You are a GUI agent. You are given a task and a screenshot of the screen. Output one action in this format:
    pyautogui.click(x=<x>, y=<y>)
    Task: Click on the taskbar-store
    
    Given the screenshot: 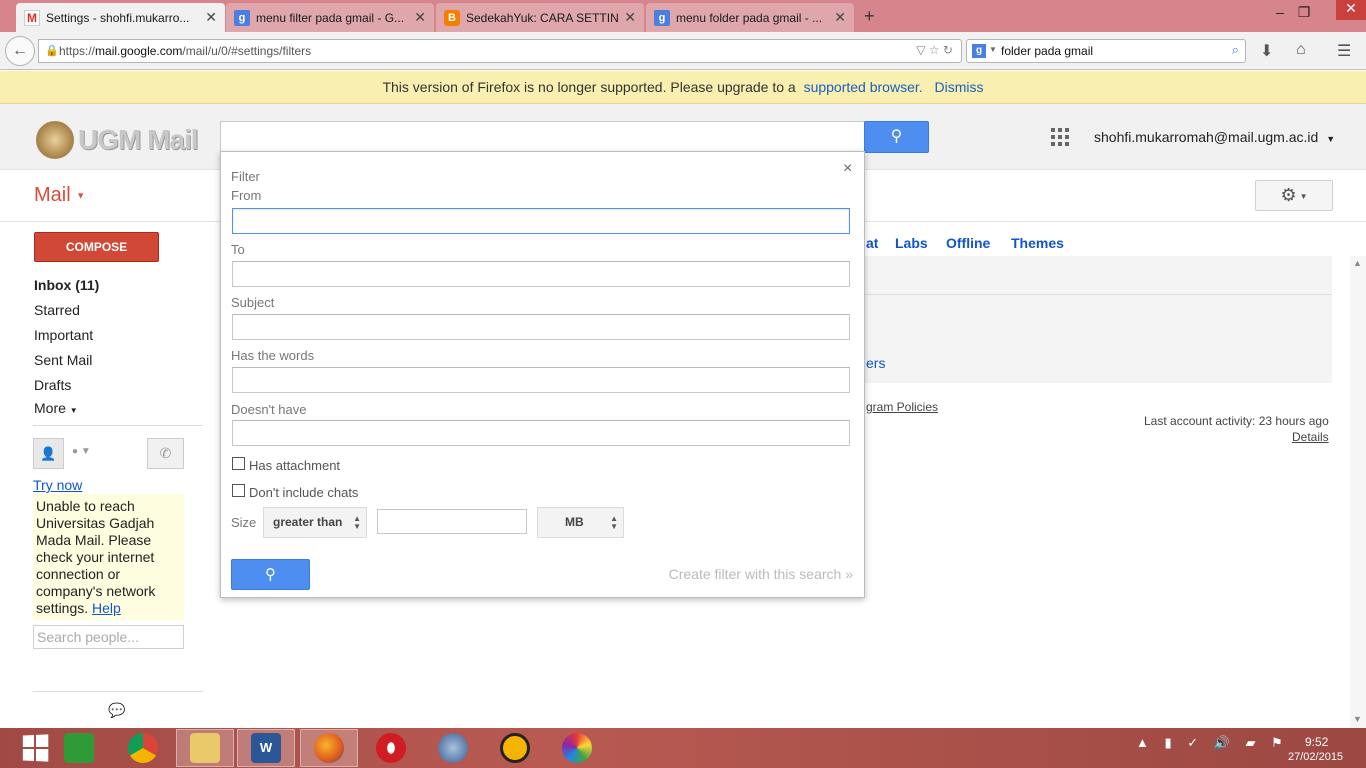 What is the action you would take?
    pyautogui.click(x=79, y=748)
    